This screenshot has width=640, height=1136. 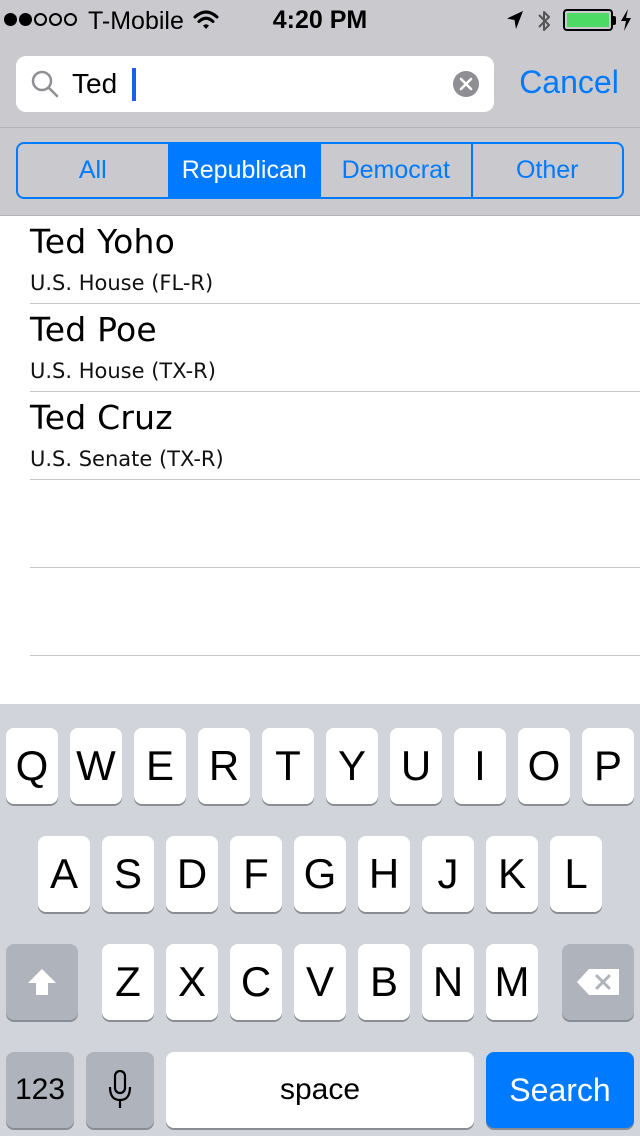 I want to click on search-key: Search, so click(x=560, y=1090).